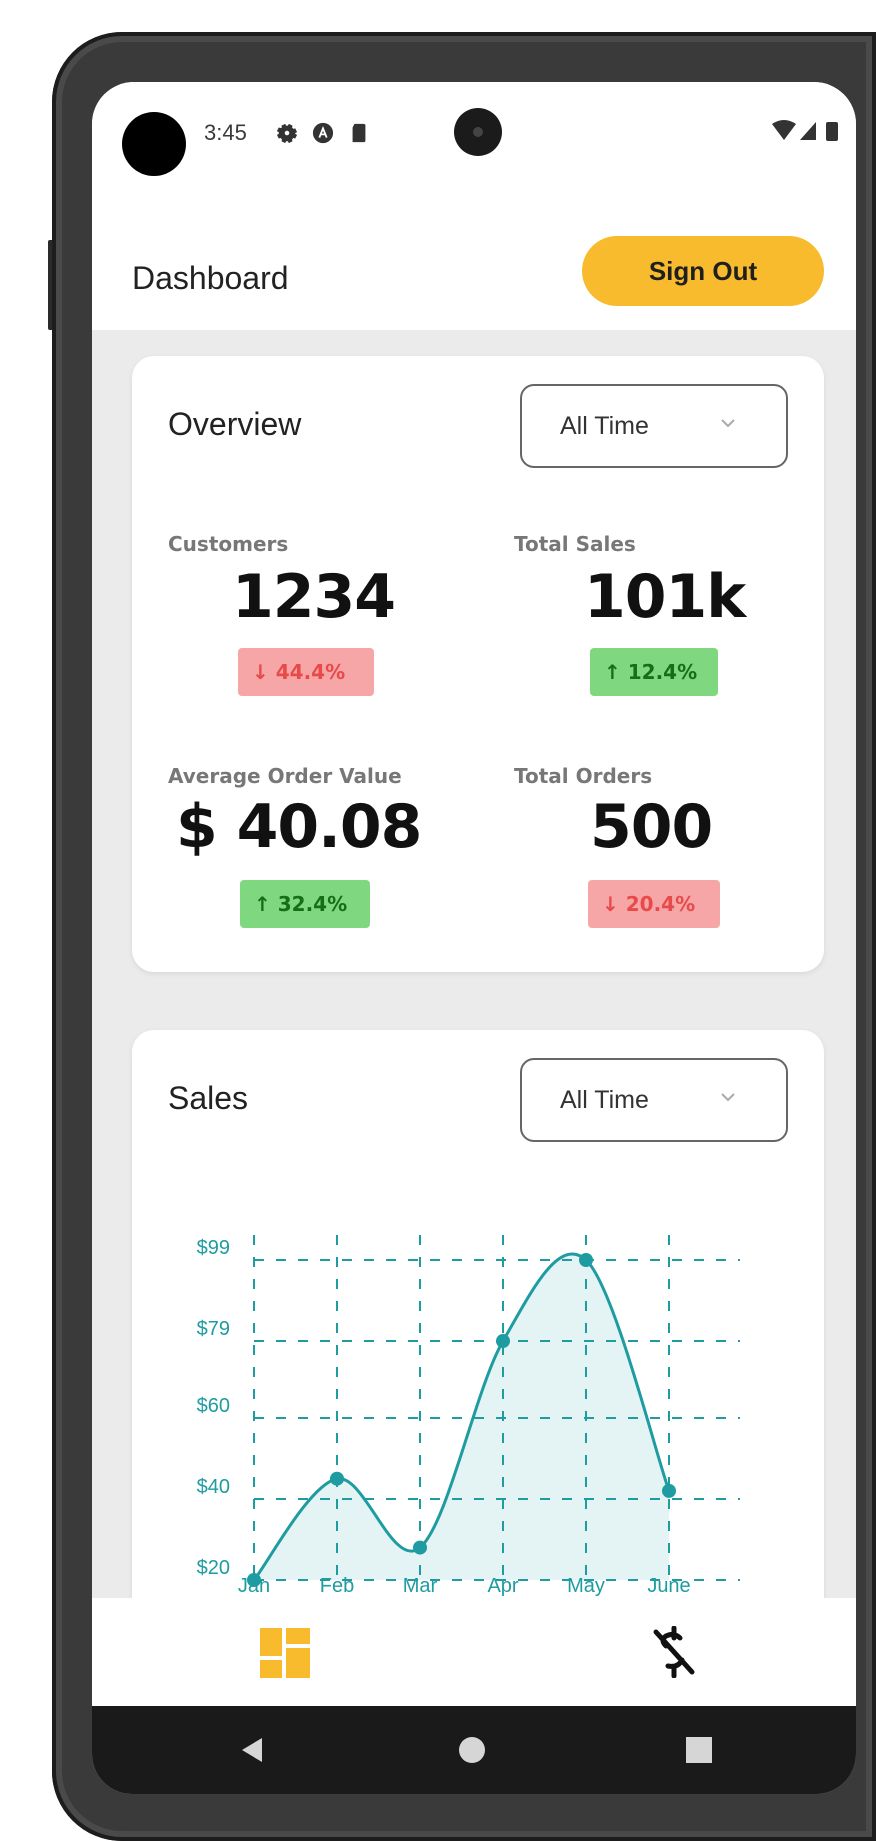 Image resolution: width=876 pixels, height=1841 pixels. Describe the element at coordinates (225, 132) in the screenshot. I see `status-time: 3:45` at that location.